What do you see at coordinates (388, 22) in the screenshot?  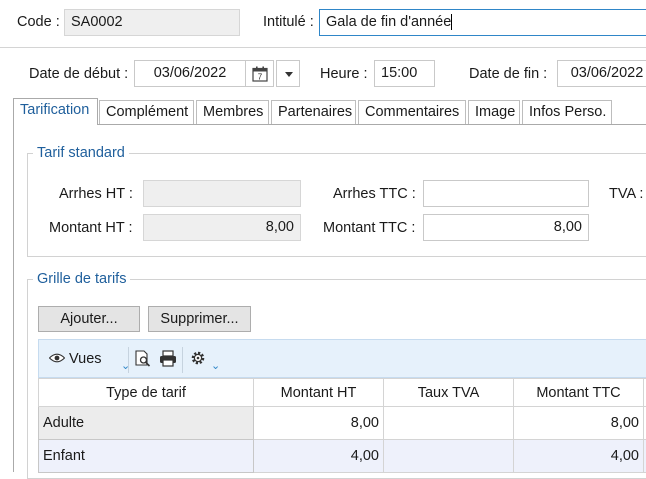 I see `intitule-value: Gala de fin d'année` at bounding box center [388, 22].